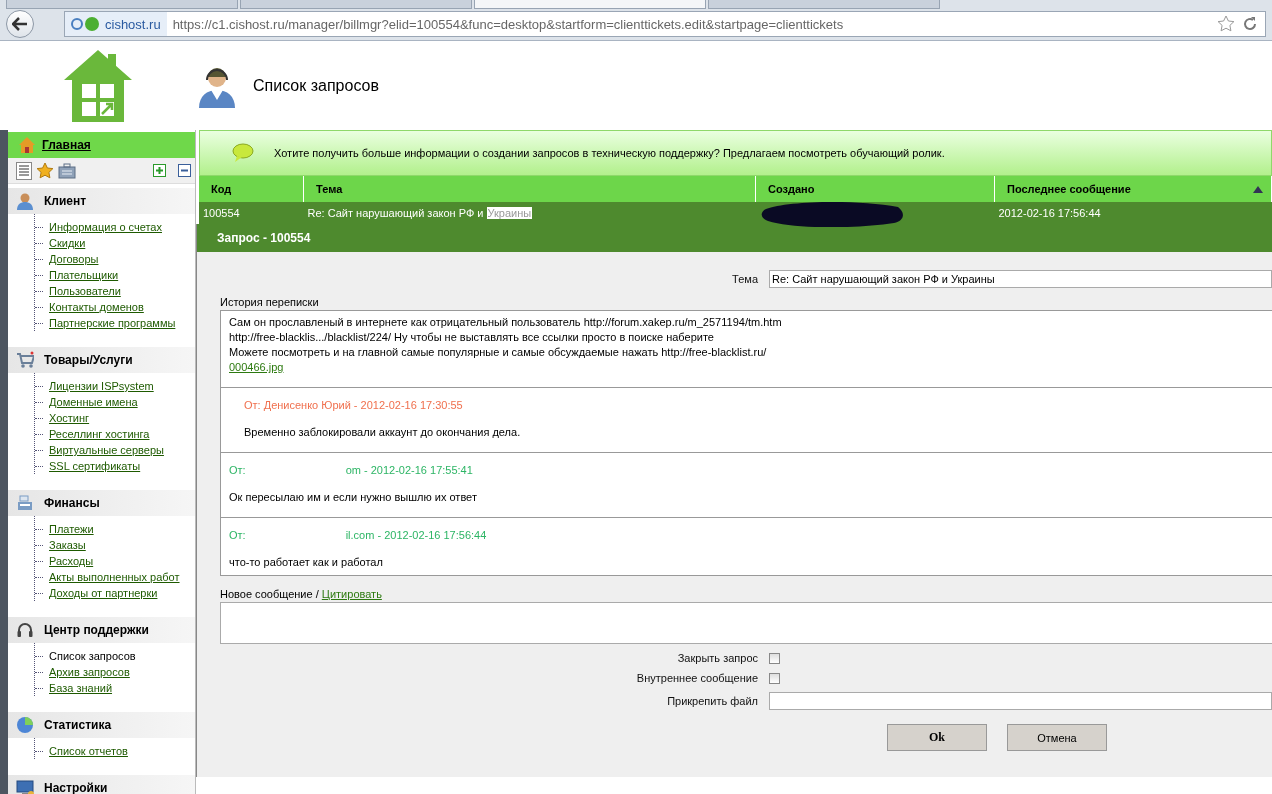  What do you see at coordinates (101, 360) in the screenshot?
I see `menu-group-header: Товары/Услуги` at bounding box center [101, 360].